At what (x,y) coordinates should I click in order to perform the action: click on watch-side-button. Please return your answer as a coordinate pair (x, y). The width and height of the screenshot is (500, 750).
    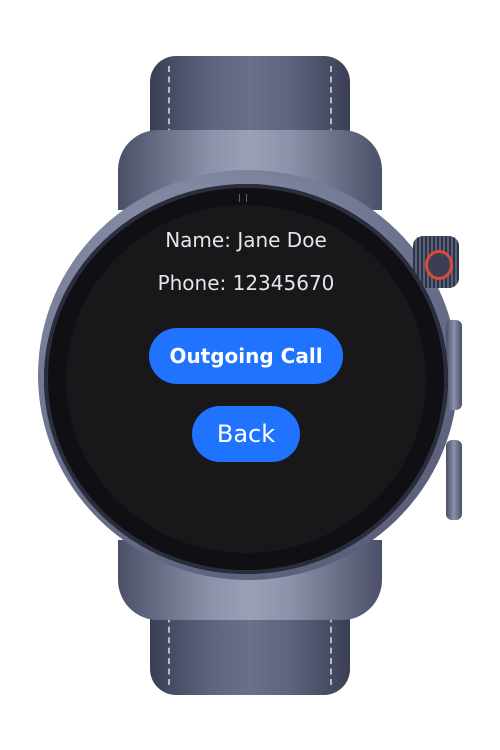
    Looking at the image, I should click on (454, 365).